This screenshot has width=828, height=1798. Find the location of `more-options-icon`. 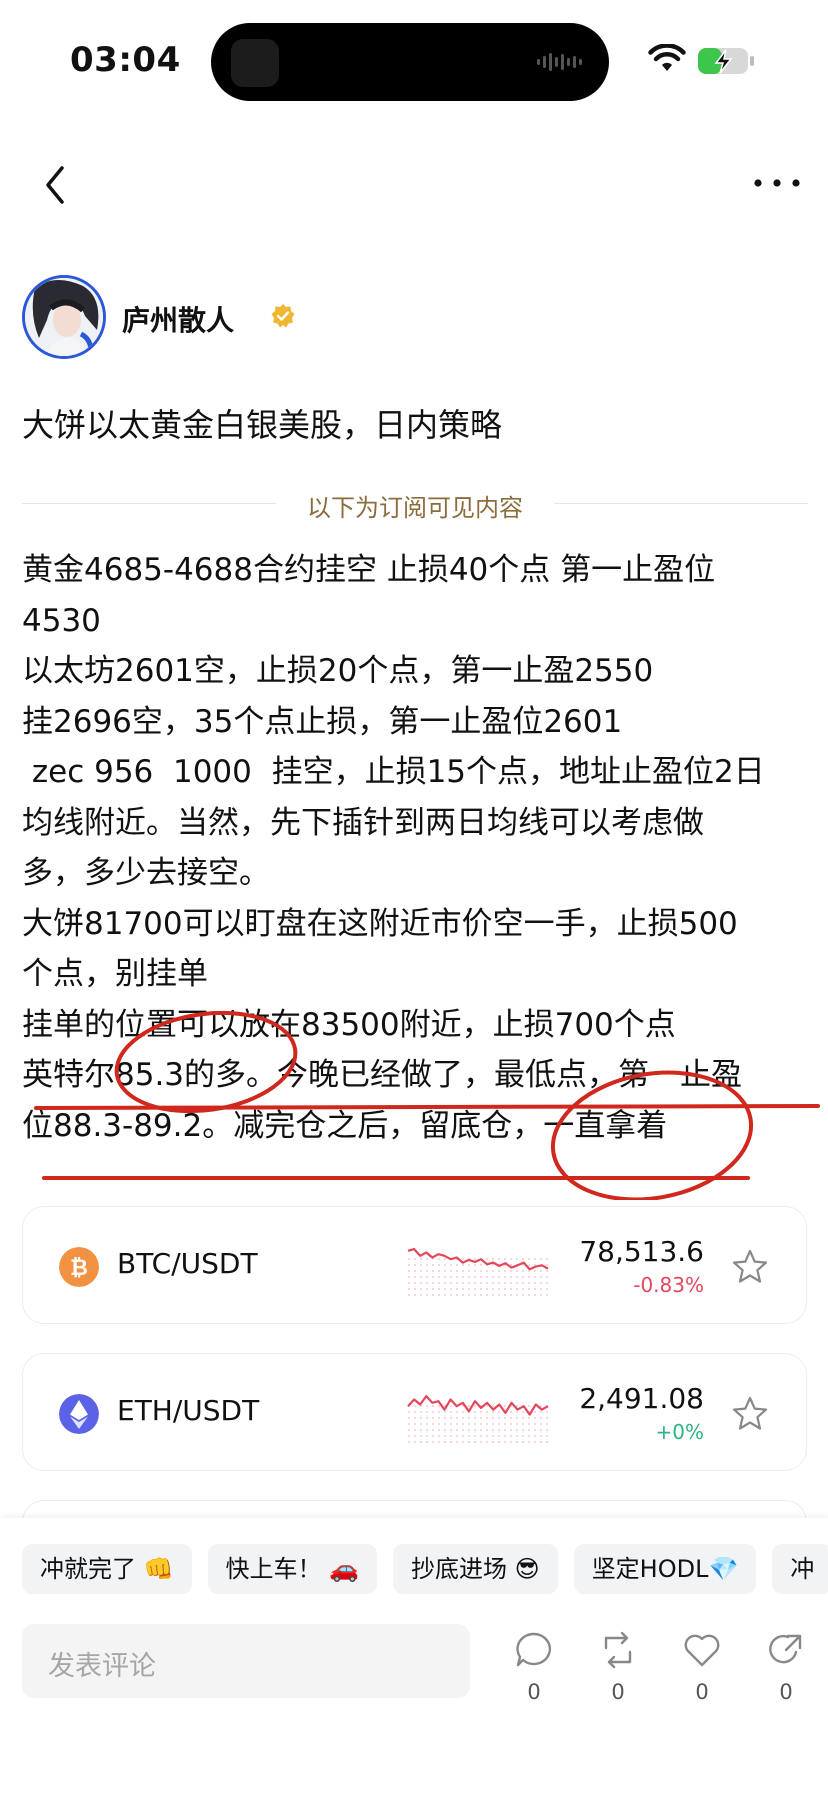

more-options-icon is located at coordinates (777, 183).